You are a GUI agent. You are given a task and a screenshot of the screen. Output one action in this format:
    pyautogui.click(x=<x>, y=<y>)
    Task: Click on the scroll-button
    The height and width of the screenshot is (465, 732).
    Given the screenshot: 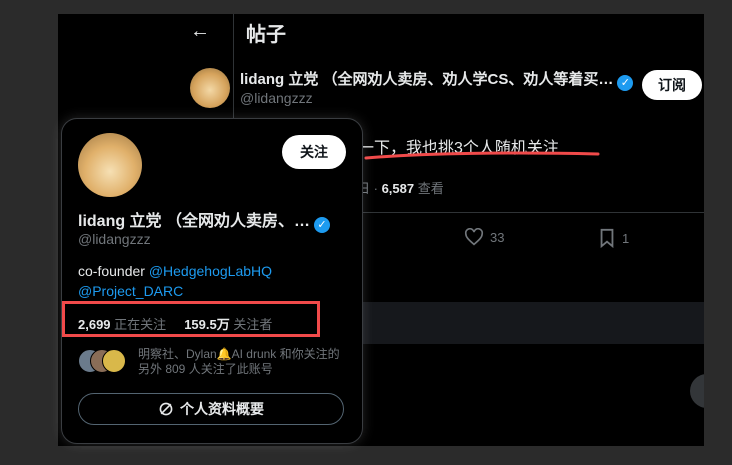 What is the action you would take?
    pyautogui.click(x=697, y=391)
    